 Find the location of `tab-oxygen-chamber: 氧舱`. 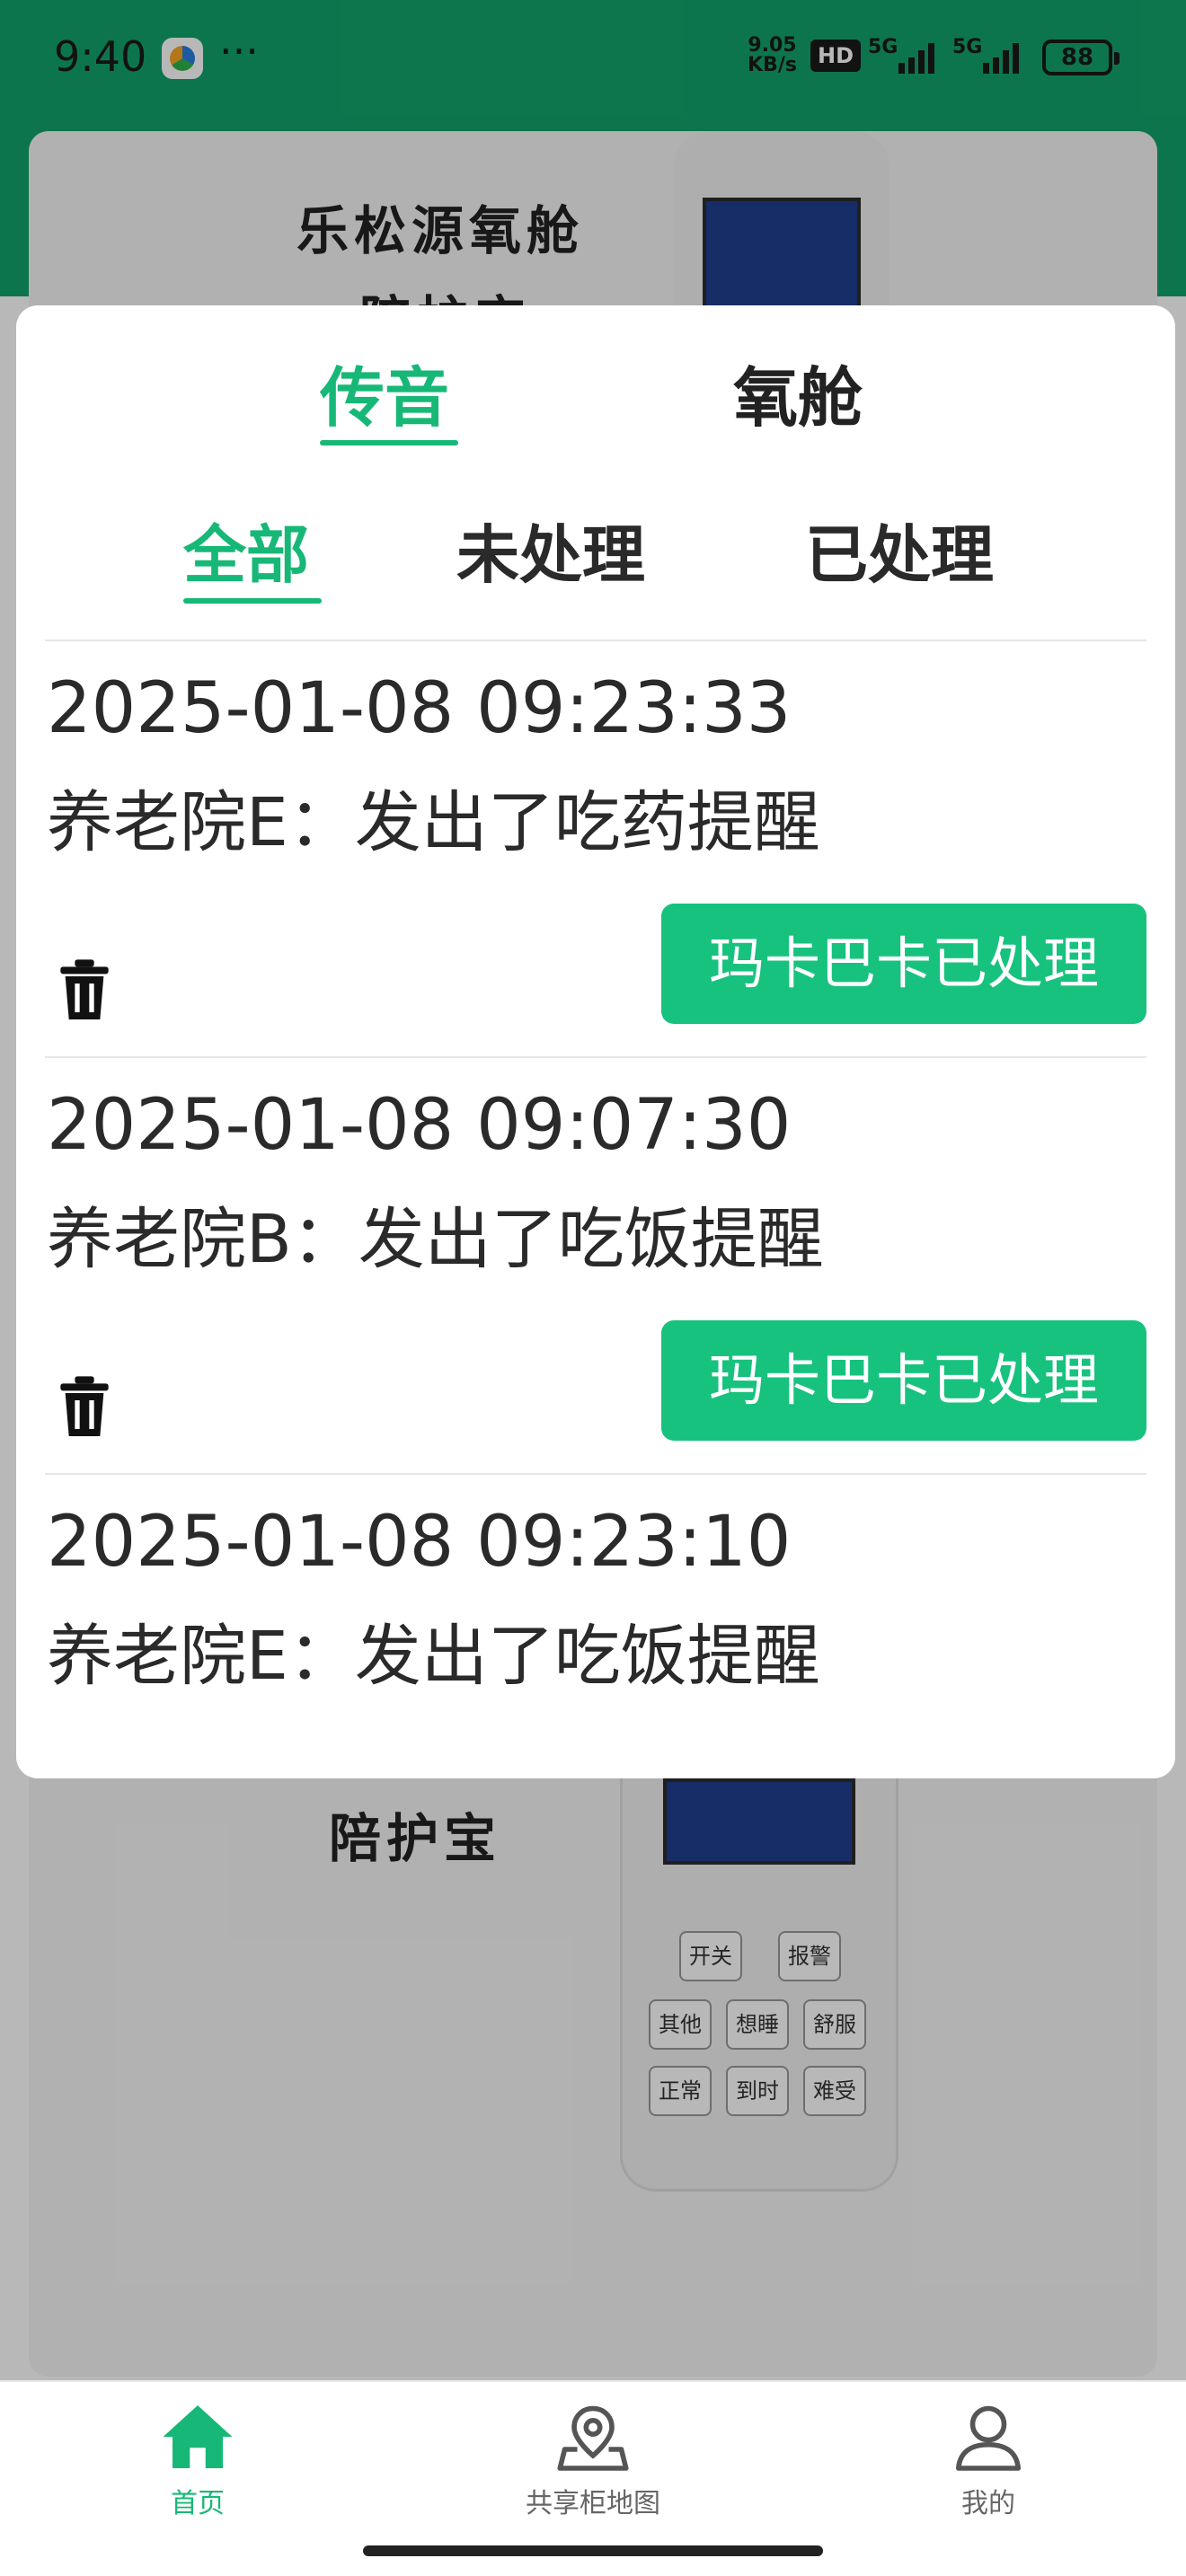

tab-oxygen-chamber: 氧舱 is located at coordinates (798, 392).